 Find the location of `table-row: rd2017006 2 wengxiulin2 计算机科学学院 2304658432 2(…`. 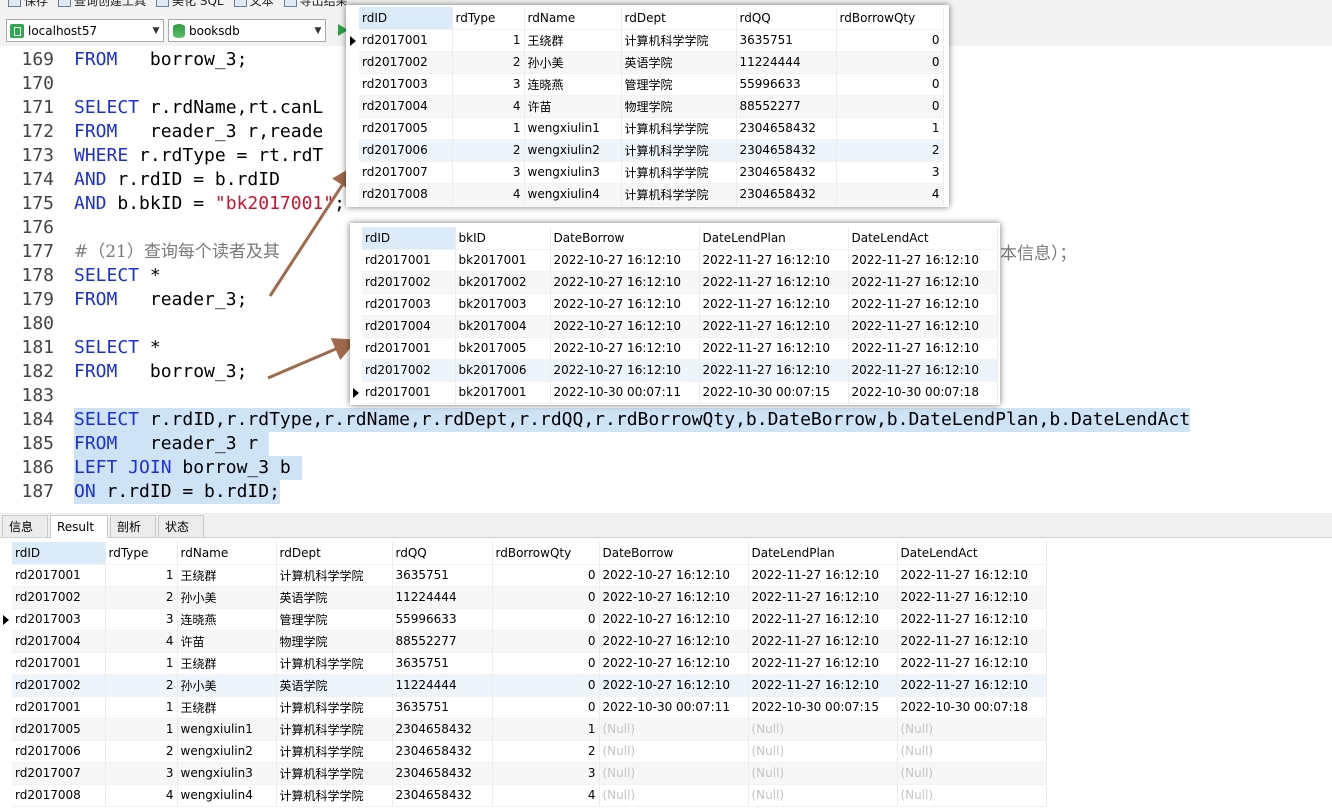

table-row: rd2017006 2 wengxiulin2 计算机科学学院 2304658432 2(… is located at coordinates (529, 751).